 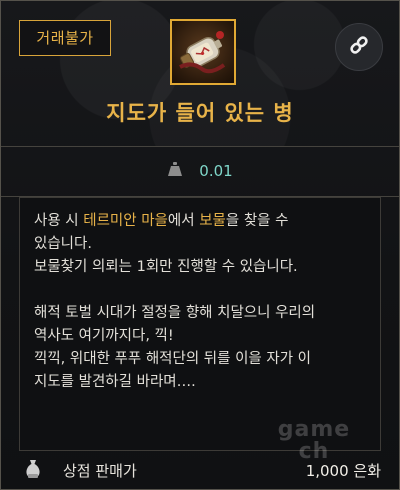 I want to click on treasure-highlight: 보물, so click(x=212, y=221).